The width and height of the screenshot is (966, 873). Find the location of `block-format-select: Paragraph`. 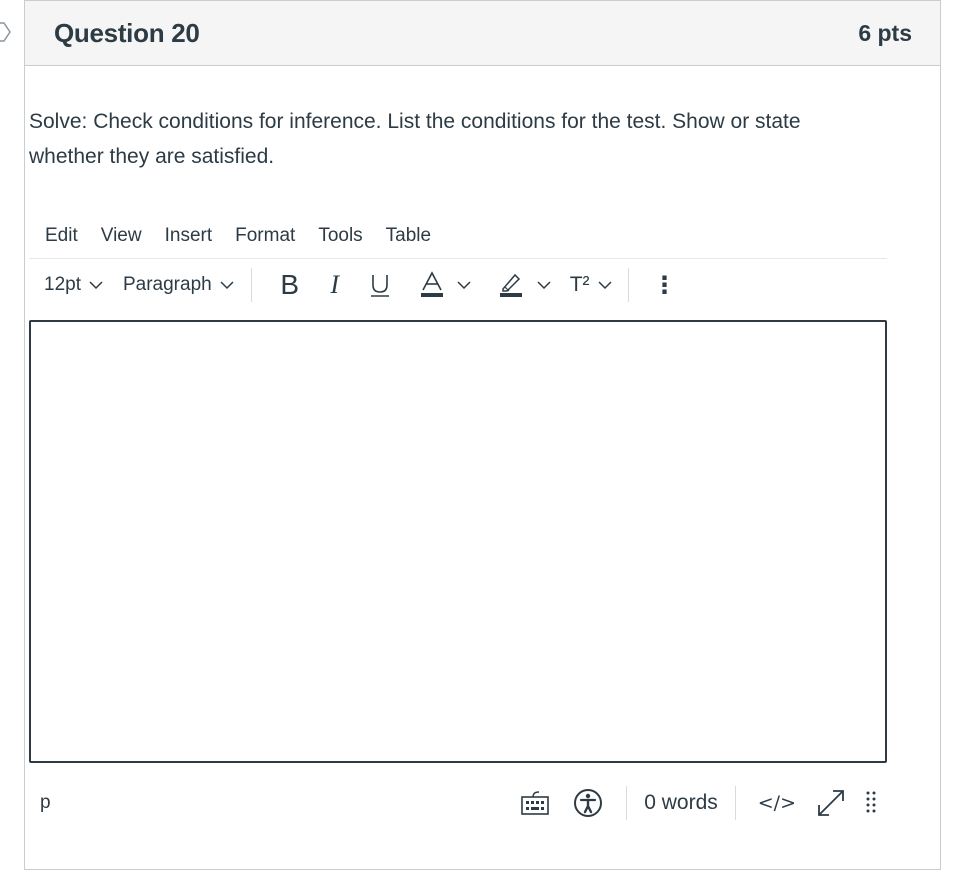

block-format-select: Paragraph is located at coordinates (178, 285).